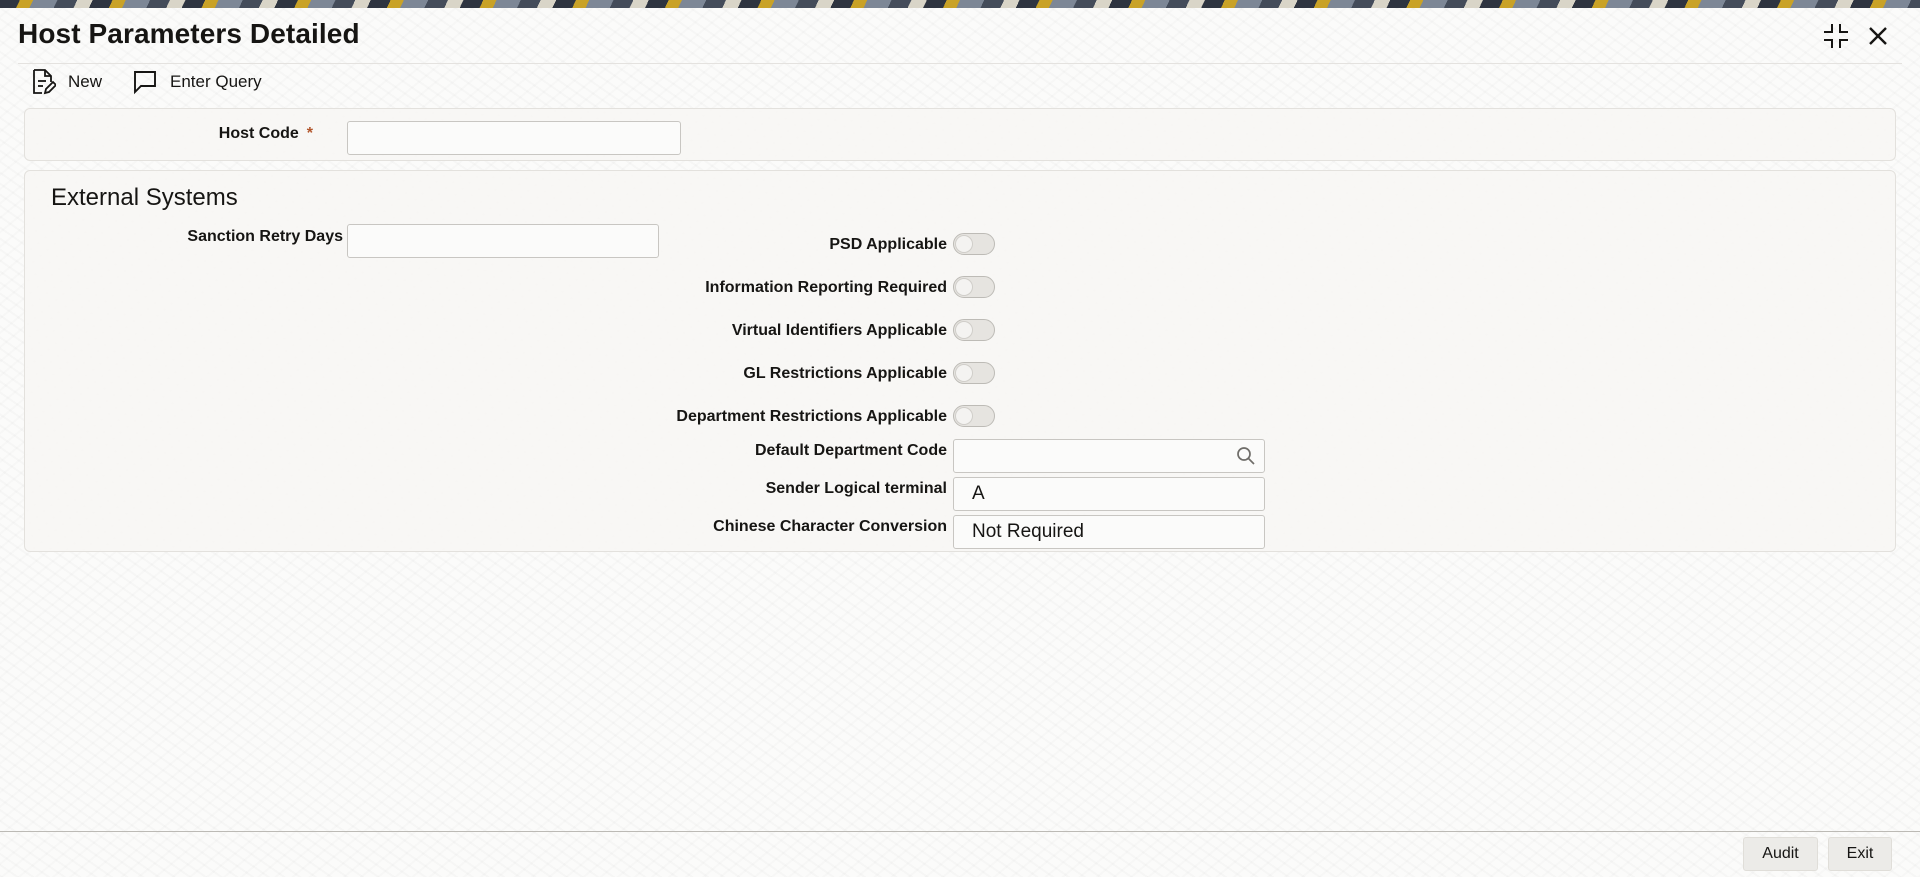 The image size is (1920, 877). What do you see at coordinates (85, 81) in the screenshot?
I see `new-button-label: New` at bounding box center [85, 81].